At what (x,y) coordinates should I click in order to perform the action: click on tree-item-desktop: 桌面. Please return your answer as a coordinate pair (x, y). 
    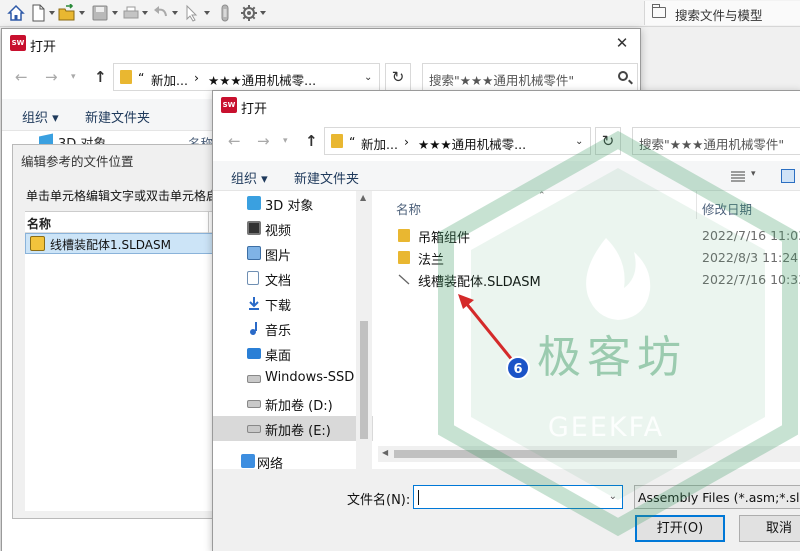
    Looking at the image, I should click on (293, 353).